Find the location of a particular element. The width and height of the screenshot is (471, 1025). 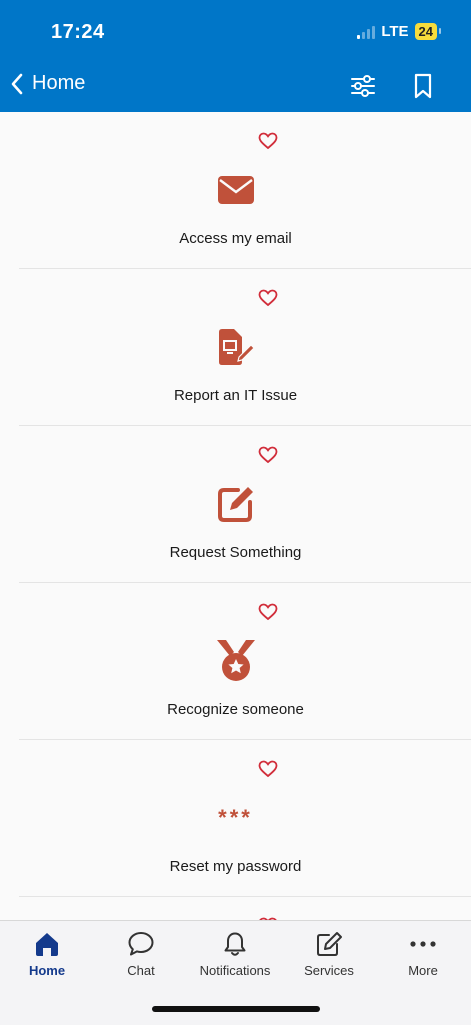

status-indicators: LTE 24 is located at coordinates (399, 31).